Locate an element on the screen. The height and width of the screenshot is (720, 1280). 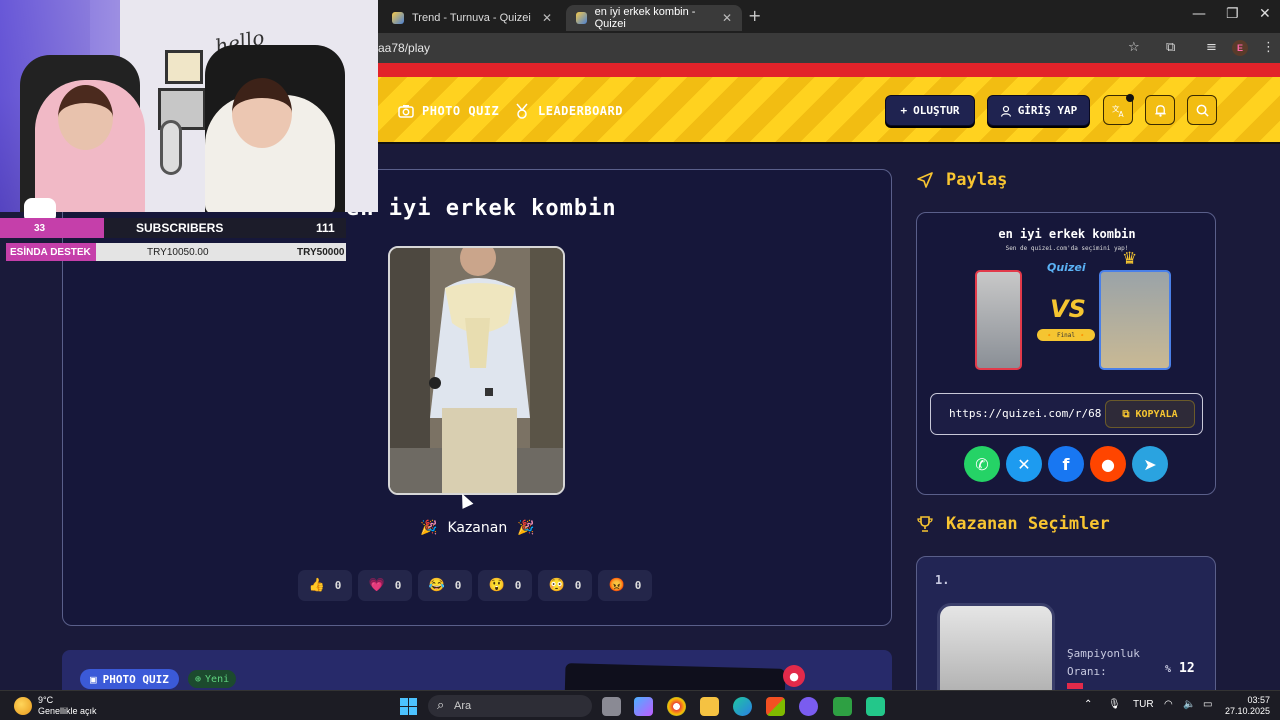
media-controls-icon: ≡ is located at coordinates (1211, 47).